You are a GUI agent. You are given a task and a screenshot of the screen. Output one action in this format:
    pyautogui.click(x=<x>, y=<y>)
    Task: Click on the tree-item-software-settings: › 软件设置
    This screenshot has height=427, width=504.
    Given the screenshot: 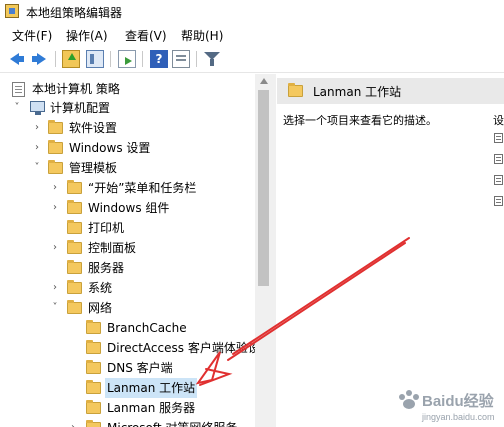 What is the action you would take?
    pyautogui.click(x=127, y=128)
    